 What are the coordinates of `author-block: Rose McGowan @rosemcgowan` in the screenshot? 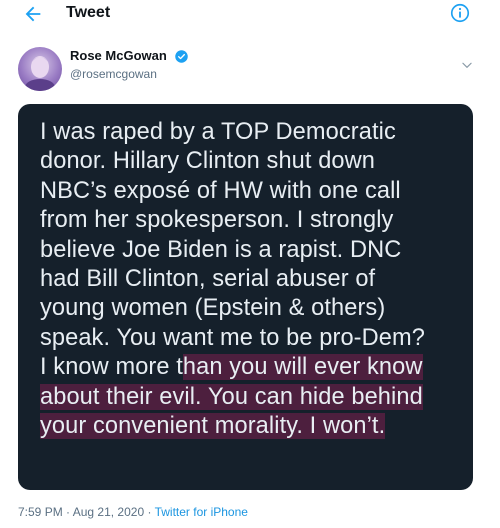 It's located at (129, 64).